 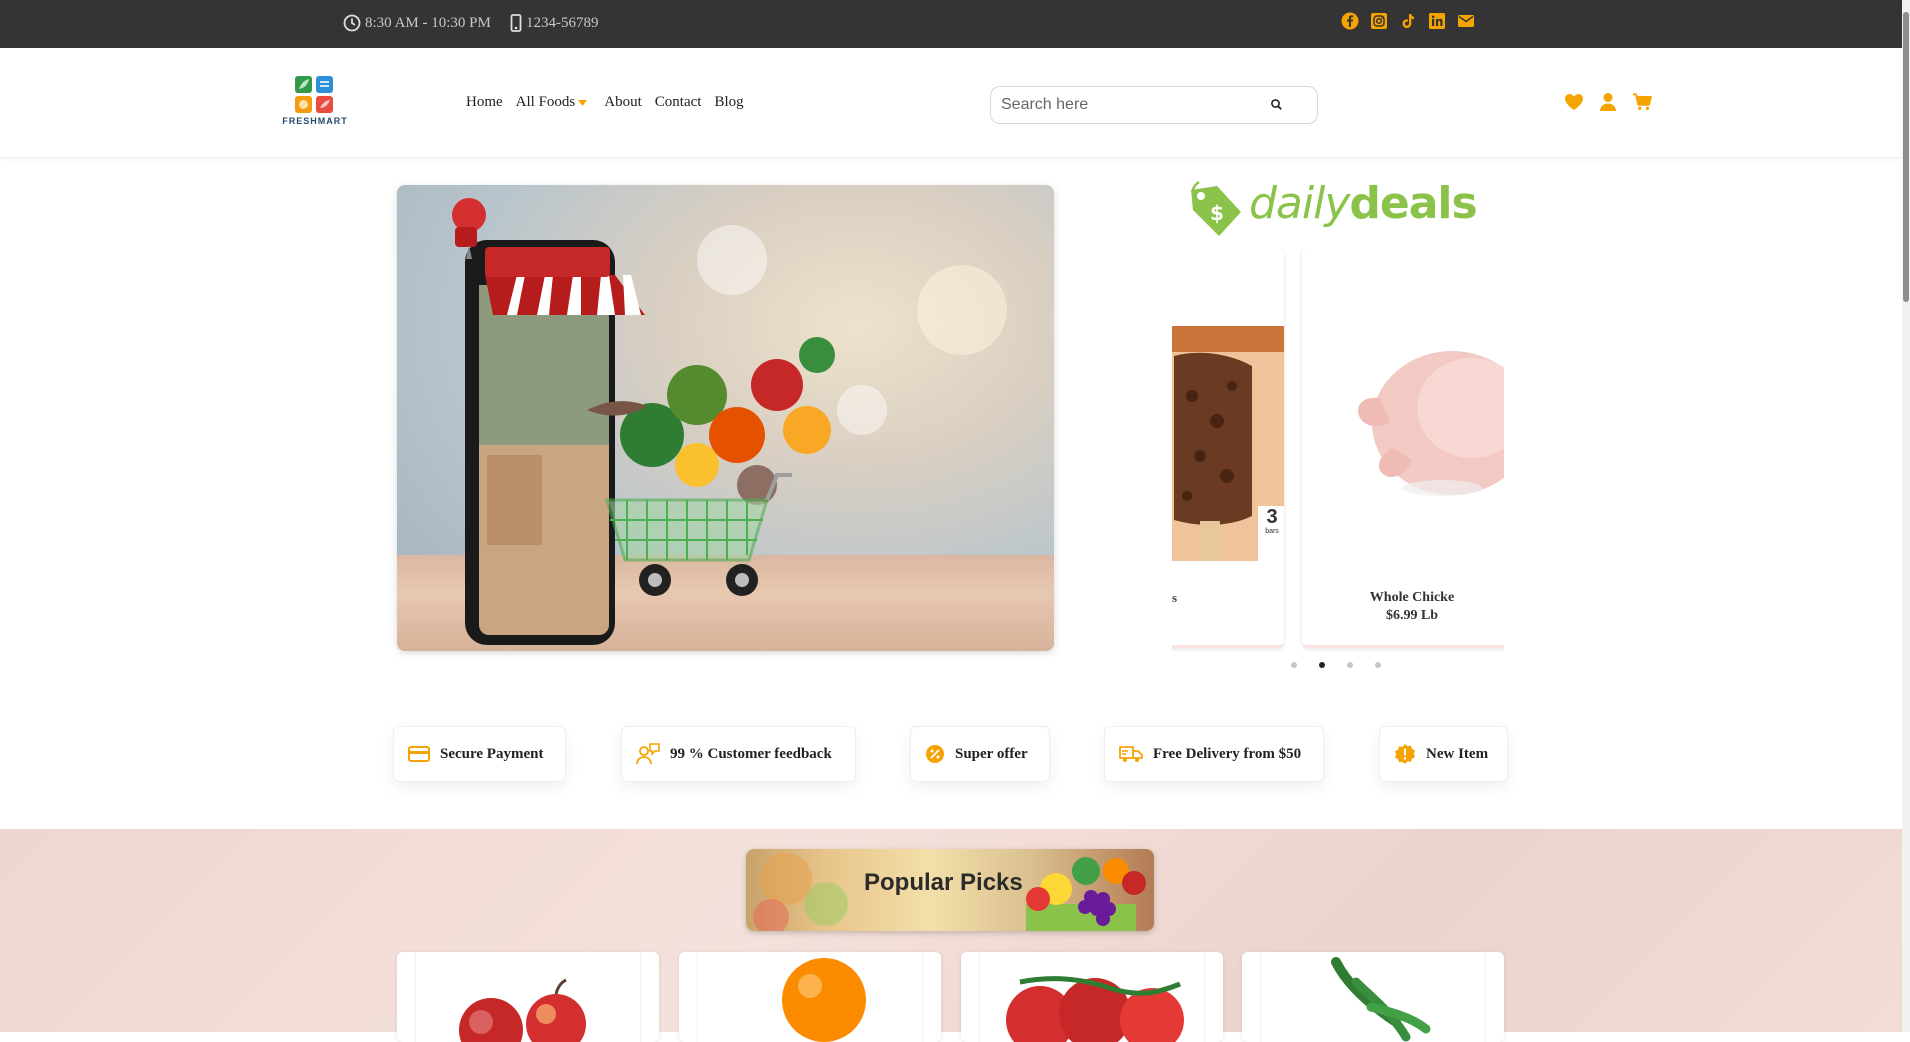 What do you see at coordinates (1574, 102) in the screenshot?
I see `heart-icon` at bounding box center [1574, 102].